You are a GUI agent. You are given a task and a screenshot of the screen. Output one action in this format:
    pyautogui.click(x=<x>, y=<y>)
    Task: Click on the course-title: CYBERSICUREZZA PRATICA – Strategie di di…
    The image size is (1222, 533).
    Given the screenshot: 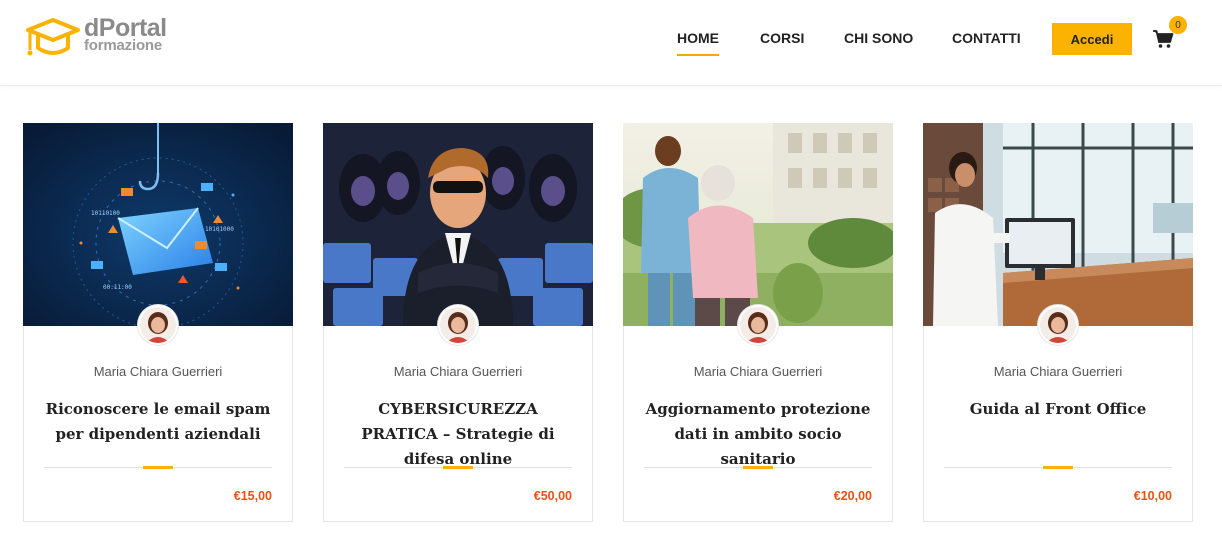 What is the action you would take?
    pyautogui.click(x=458, y=434)
    